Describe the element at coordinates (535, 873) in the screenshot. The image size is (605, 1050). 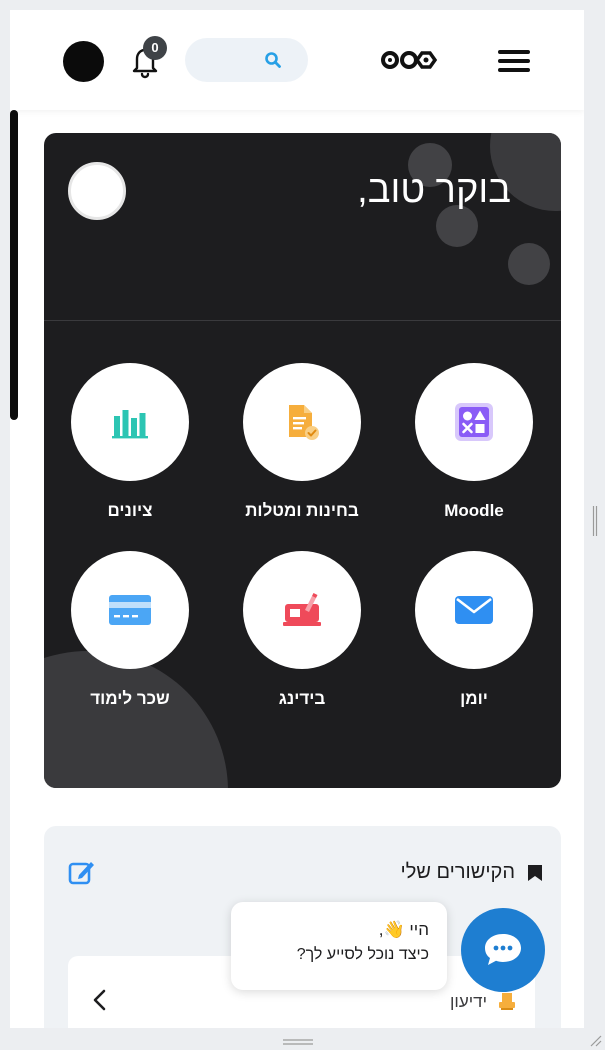
I see `bookmark-icon` at that location.